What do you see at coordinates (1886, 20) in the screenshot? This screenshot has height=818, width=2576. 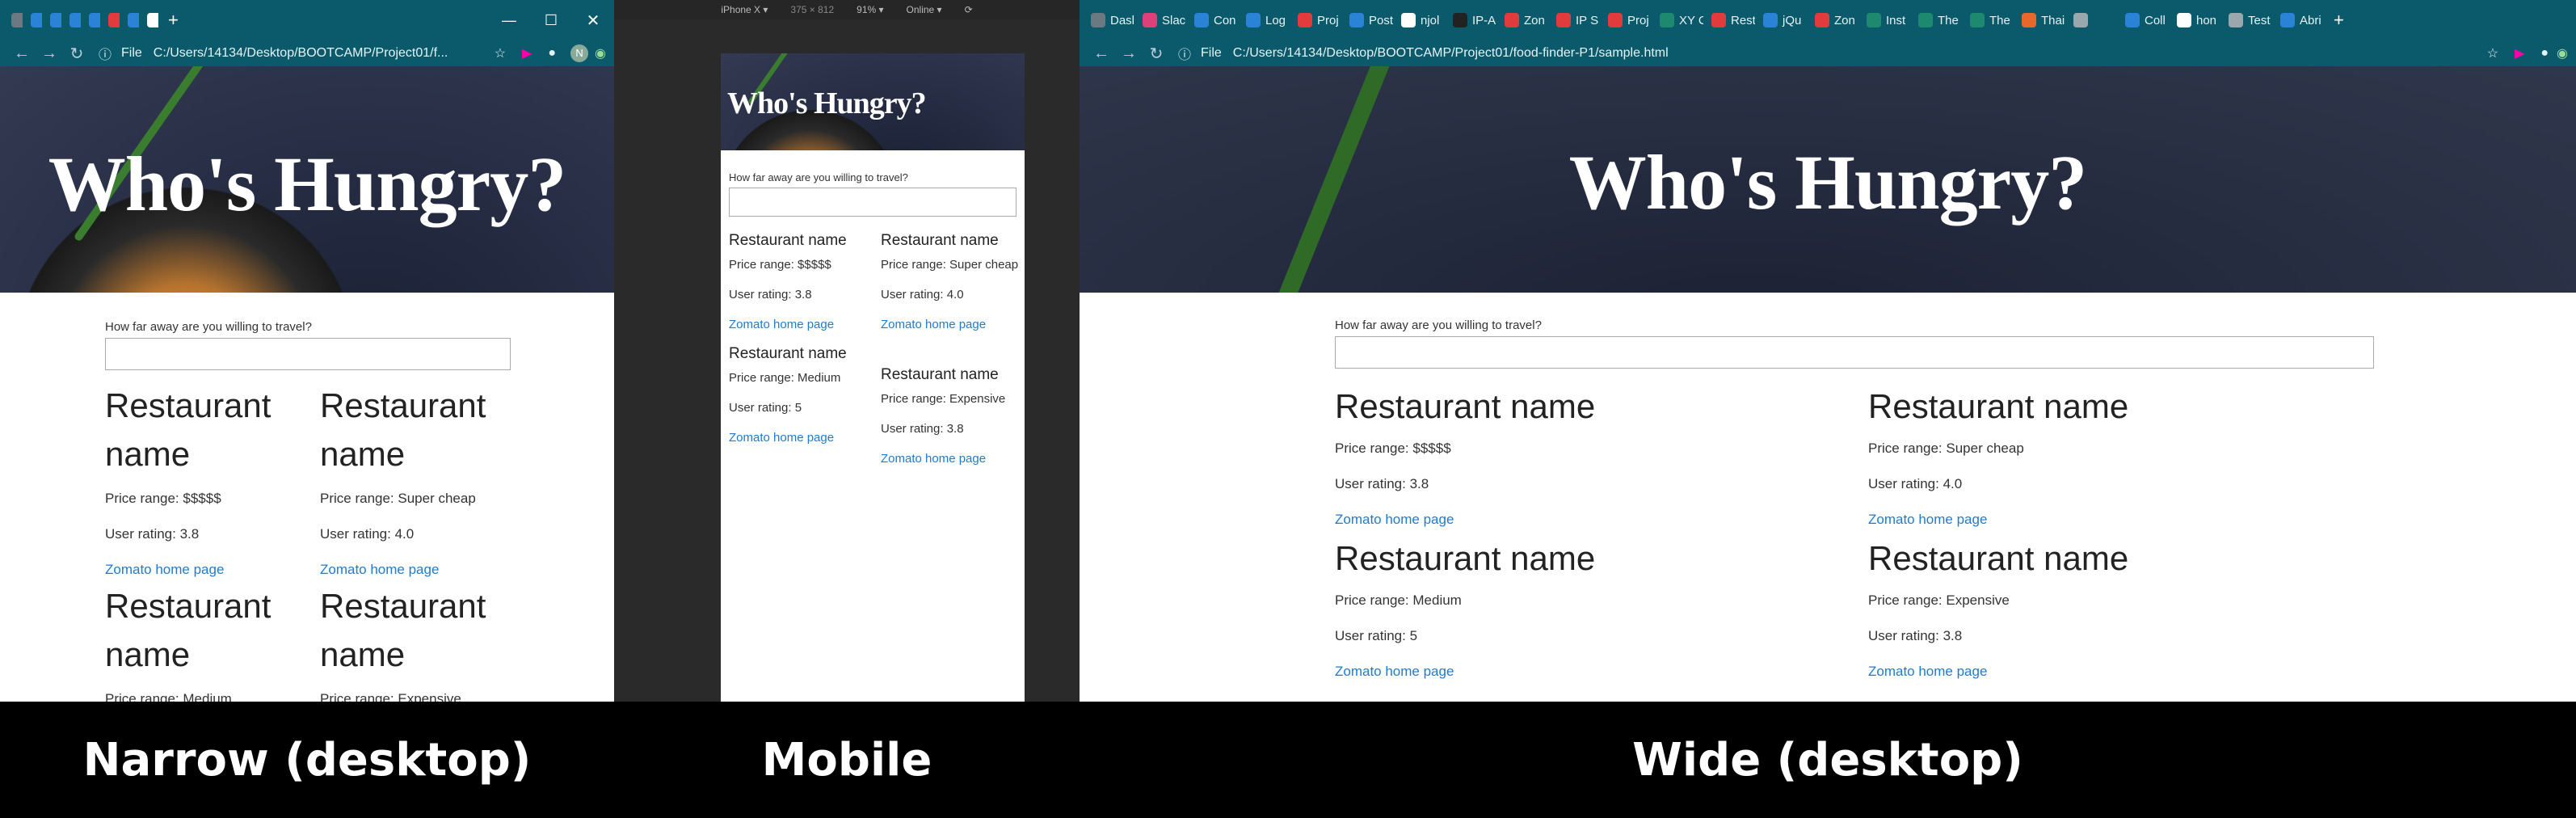 I see `browser-tab: Inst` at bounding box center [1886, 20].